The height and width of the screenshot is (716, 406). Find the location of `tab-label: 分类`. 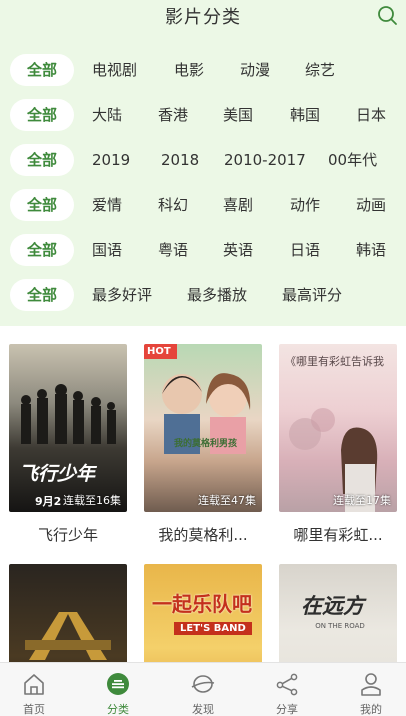

tab-label: 分类 is located at coordinates (118, 709).